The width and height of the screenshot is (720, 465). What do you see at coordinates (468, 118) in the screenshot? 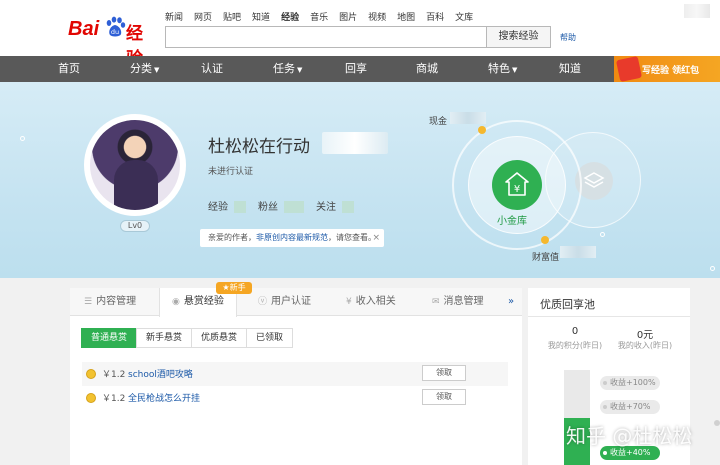
I see `cash-value-blurred` at bounding box center [468, 118].